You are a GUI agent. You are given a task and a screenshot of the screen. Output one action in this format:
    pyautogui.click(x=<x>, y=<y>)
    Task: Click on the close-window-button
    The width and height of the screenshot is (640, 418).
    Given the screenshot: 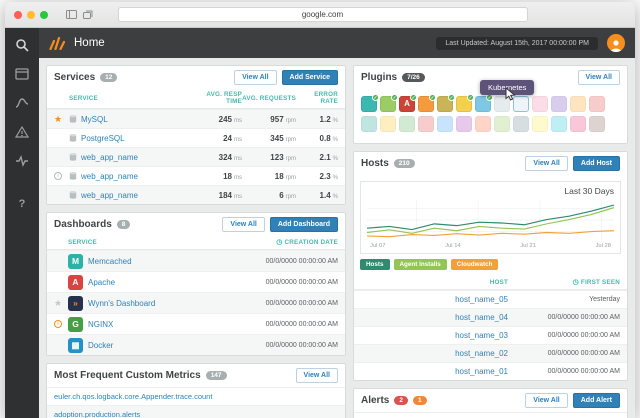 What is the action you would take?
    pyautogui.click(x=18, y=14)
    